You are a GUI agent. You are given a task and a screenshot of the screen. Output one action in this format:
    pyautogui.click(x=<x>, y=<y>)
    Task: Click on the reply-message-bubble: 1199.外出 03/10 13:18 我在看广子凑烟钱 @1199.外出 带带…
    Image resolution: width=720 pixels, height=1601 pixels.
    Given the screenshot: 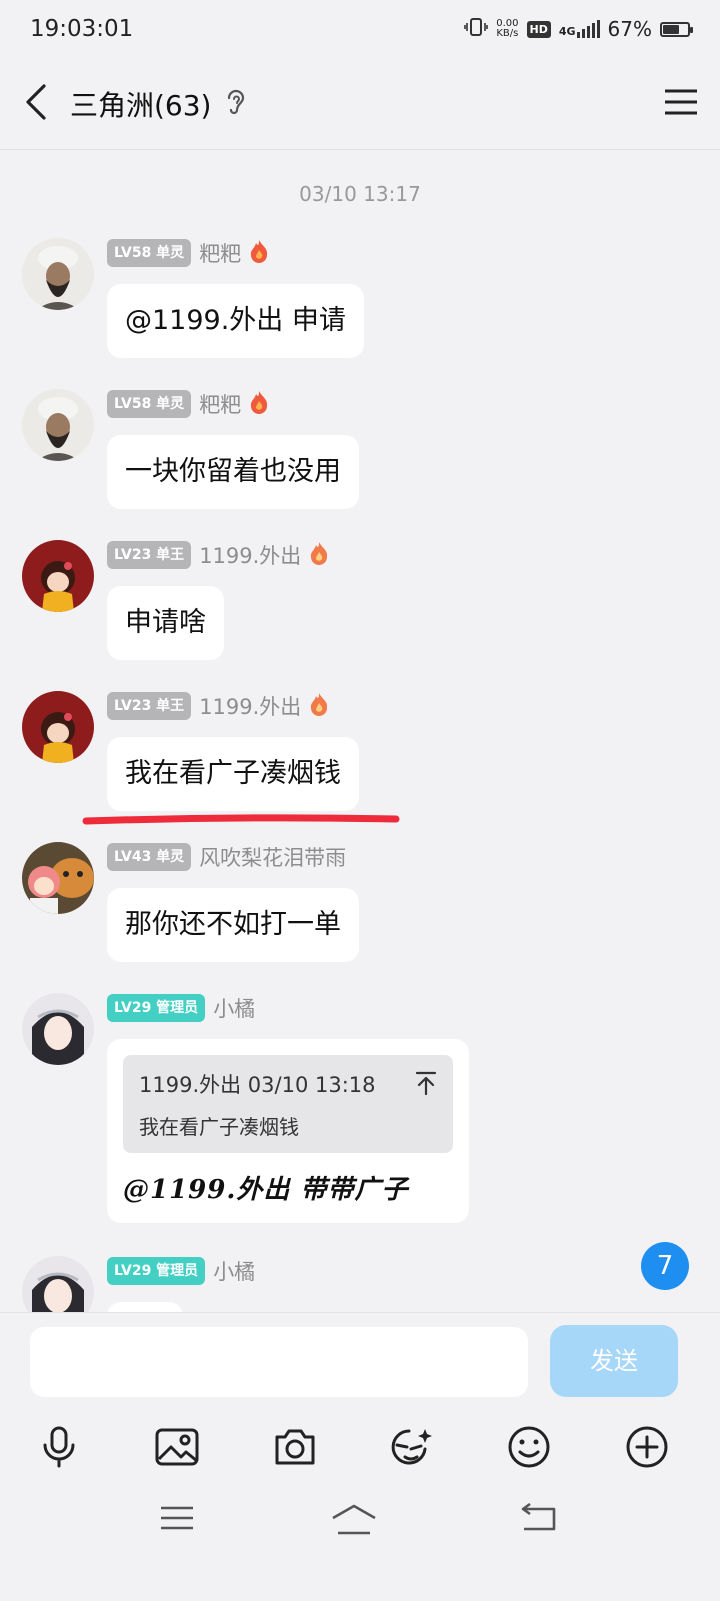 What is the action you would take?
    pyautogui.click(x=288, y=1131)
    